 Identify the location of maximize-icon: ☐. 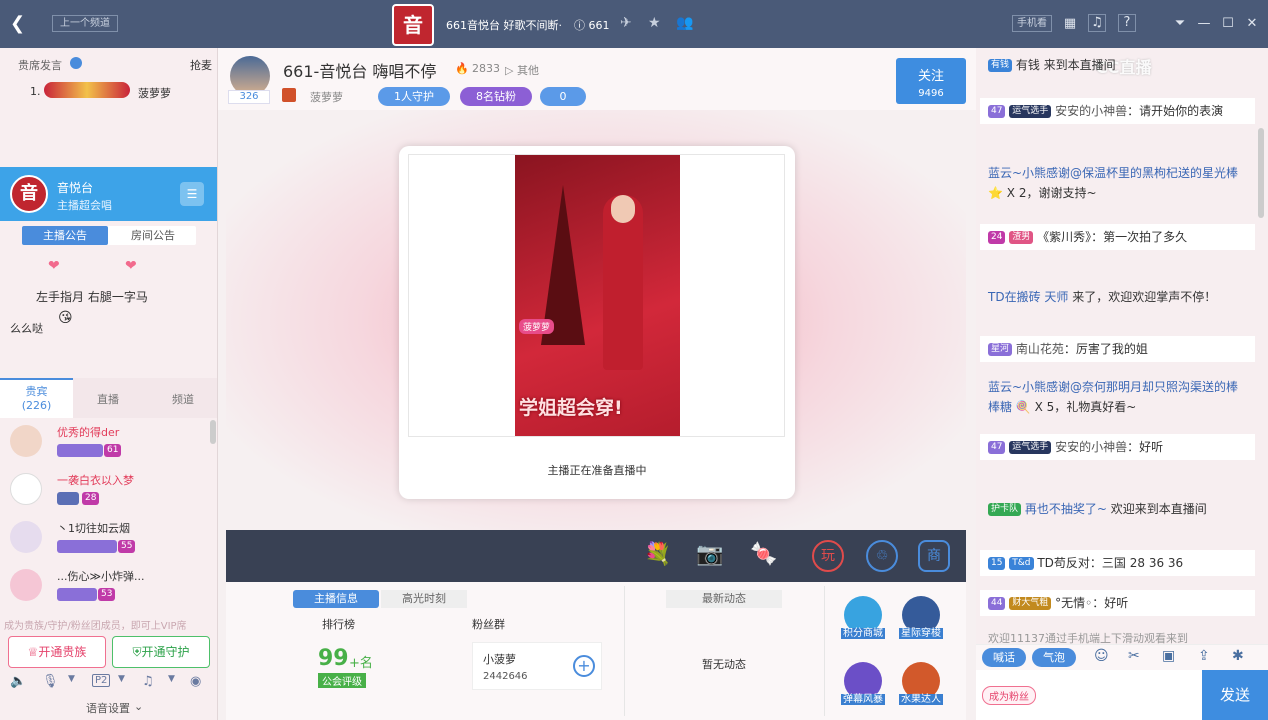
(1228, 24).